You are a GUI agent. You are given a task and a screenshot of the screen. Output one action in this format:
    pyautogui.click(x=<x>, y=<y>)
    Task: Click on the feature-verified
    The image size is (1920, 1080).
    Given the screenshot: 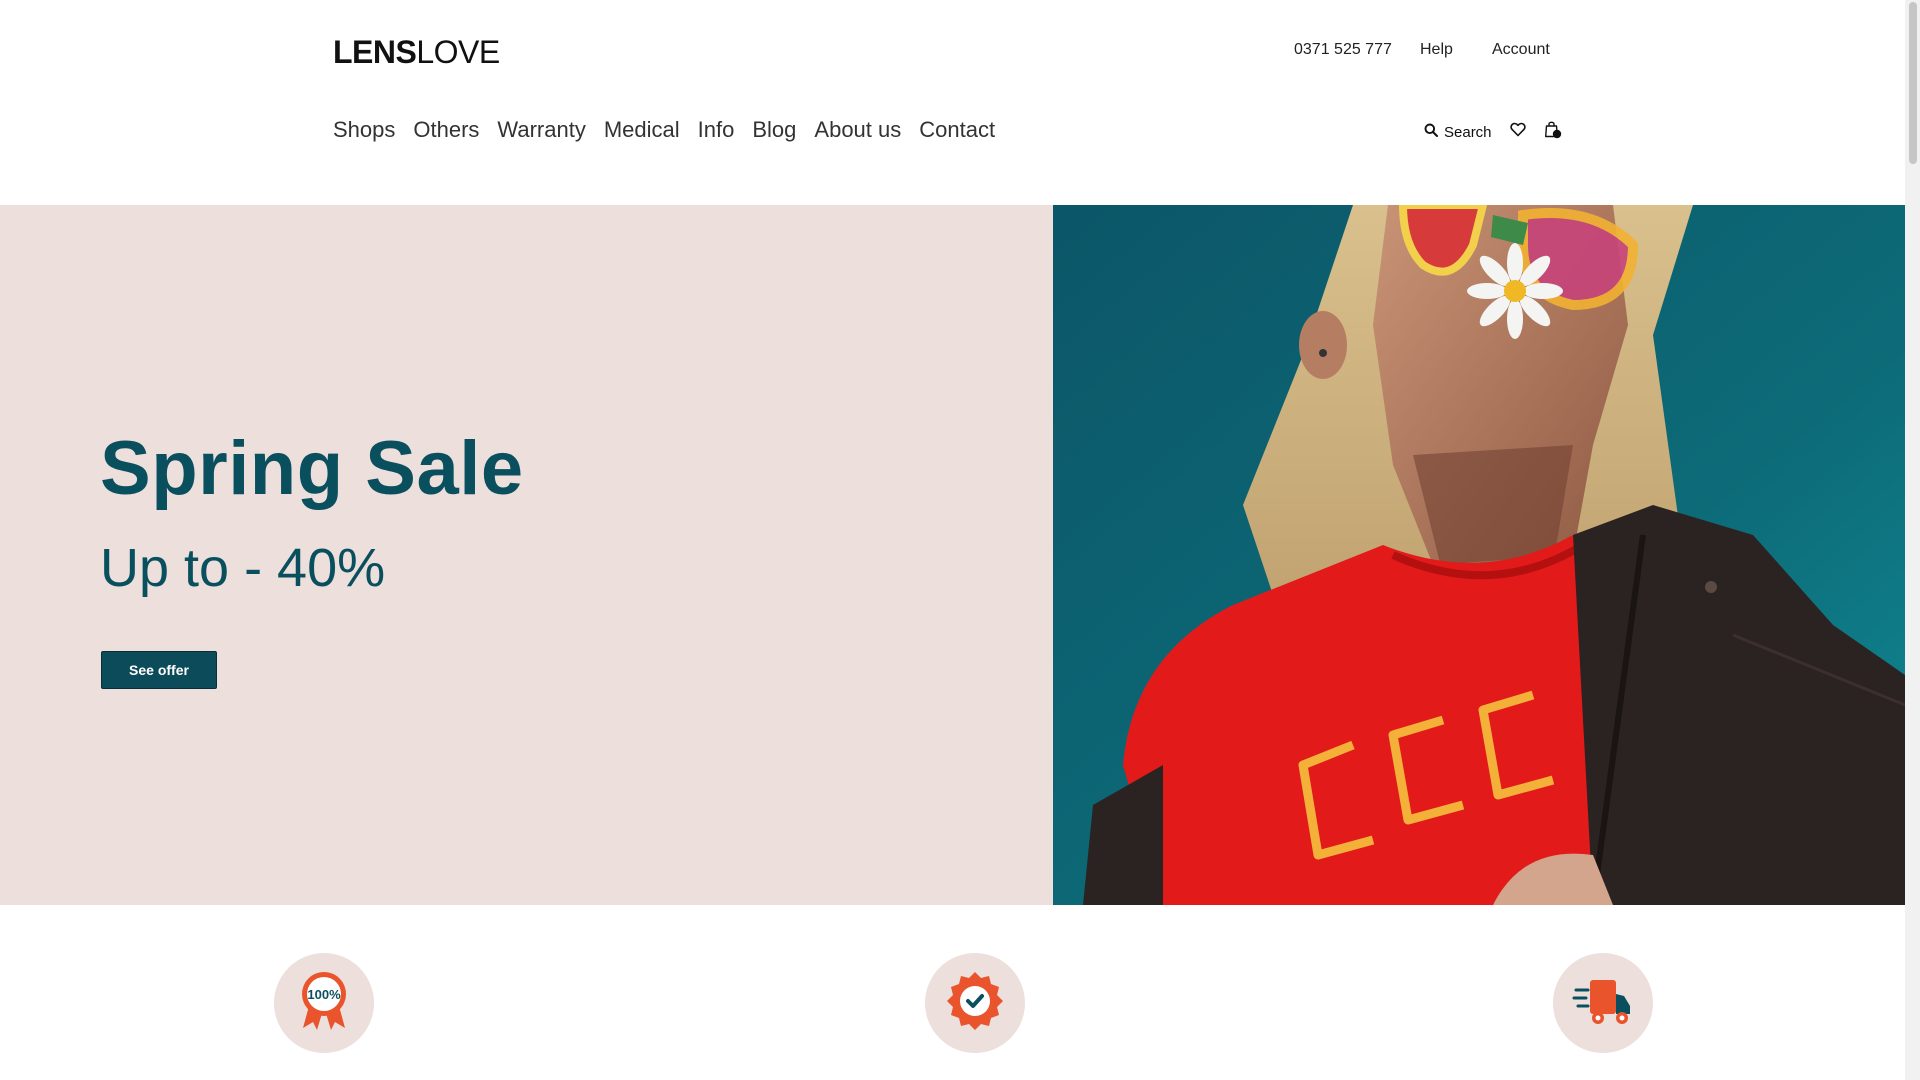 What is the action you would take?
    pyautogui.click(x=975, y=1003)
    